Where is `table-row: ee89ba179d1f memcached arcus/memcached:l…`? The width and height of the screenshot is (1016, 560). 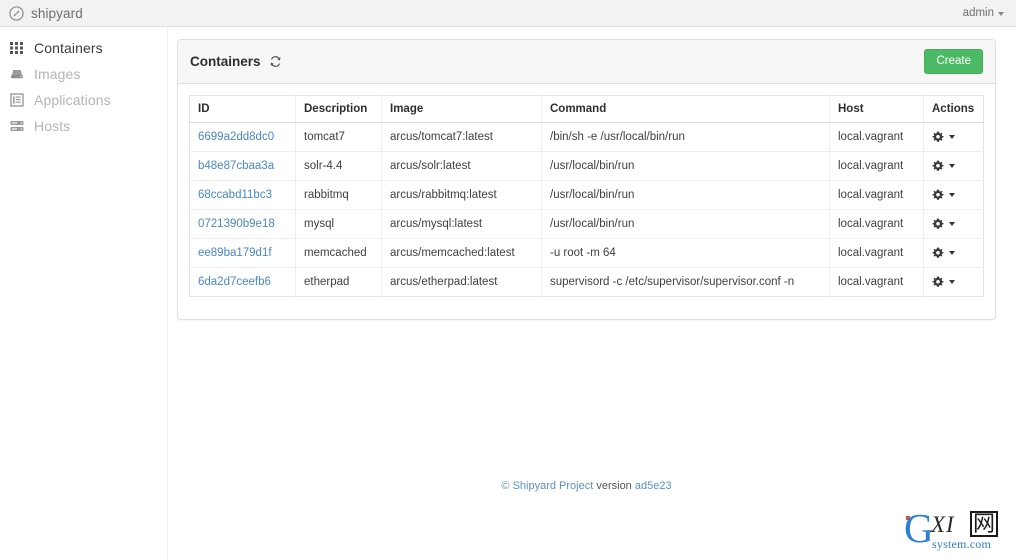 table-row: ee89ba179d1f memcached arcus/memcached:l… is located at coordinates (586, 253).